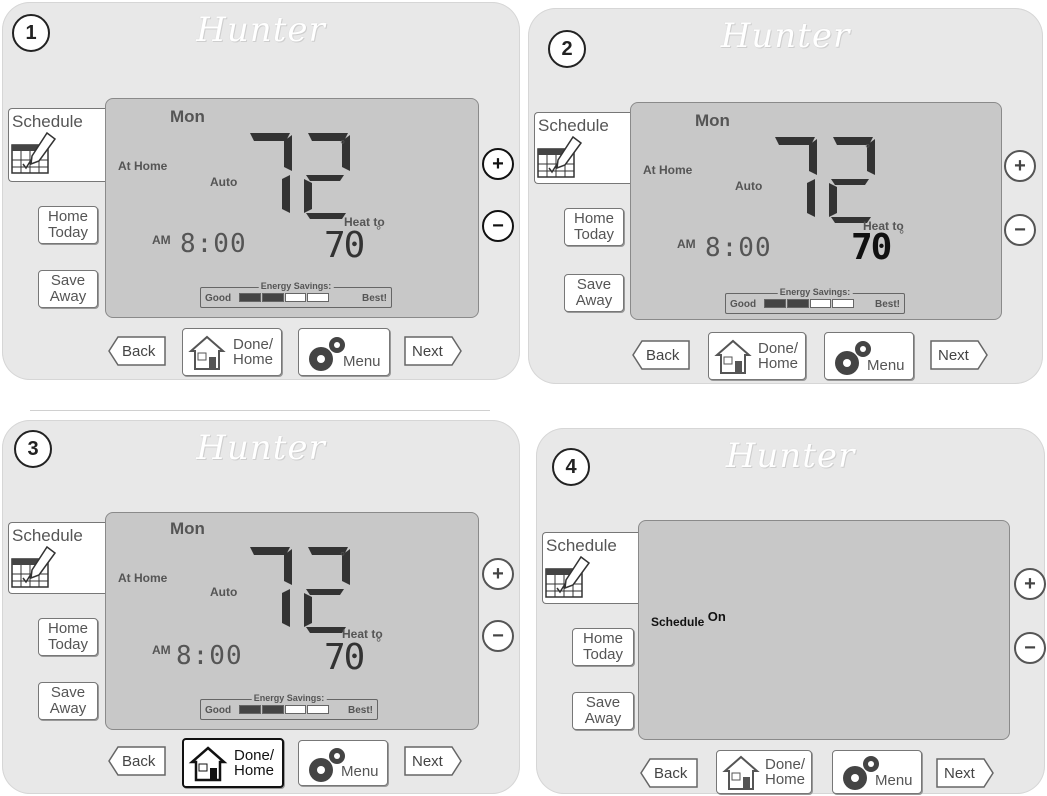 The image size is (1047, 796). Describe the element at coordinates (902, 234) in the screenshot. I see `setpoint-degree: °` at that location.